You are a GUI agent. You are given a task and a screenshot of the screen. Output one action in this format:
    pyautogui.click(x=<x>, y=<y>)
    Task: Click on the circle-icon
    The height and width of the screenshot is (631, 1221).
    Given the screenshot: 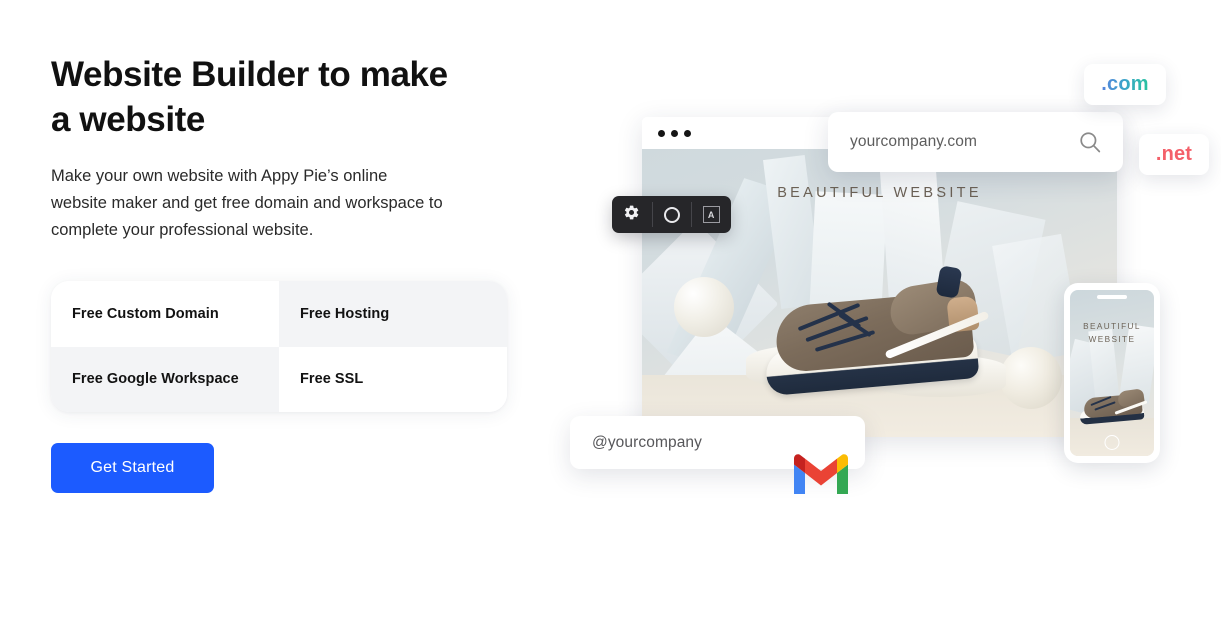 What is the action you would take?
    pyautogui.click(x=671, y=214)
    